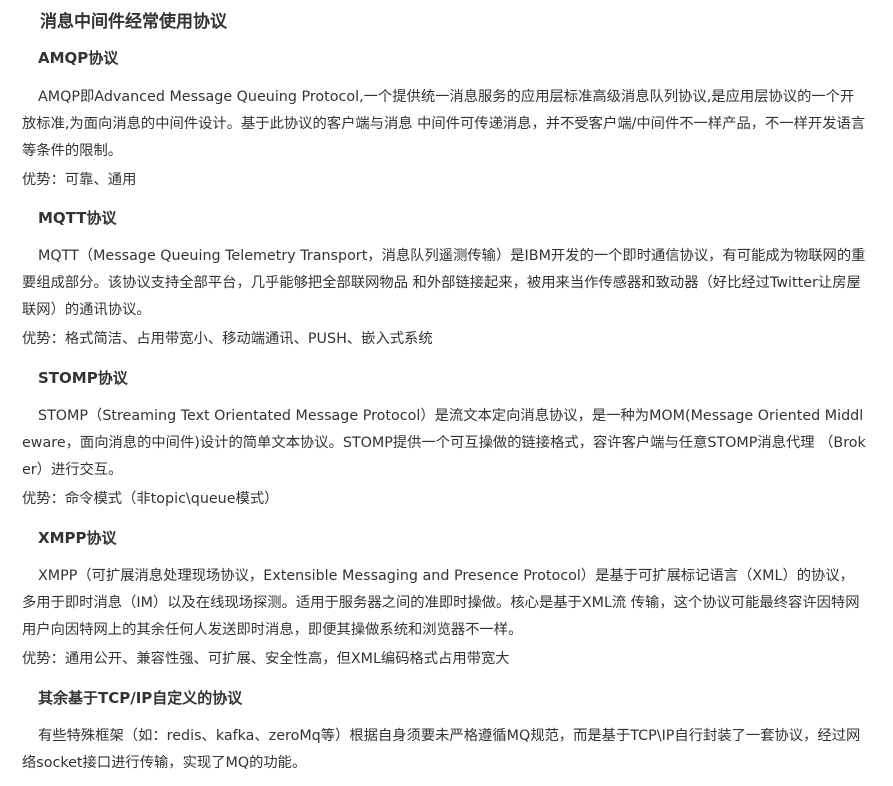 The height and width of the screenshot is (786, 893). Describe the element at coordinates (77, 538) in the screenshot. I see `section-heading-xmpp: XMPP协议` at that location.